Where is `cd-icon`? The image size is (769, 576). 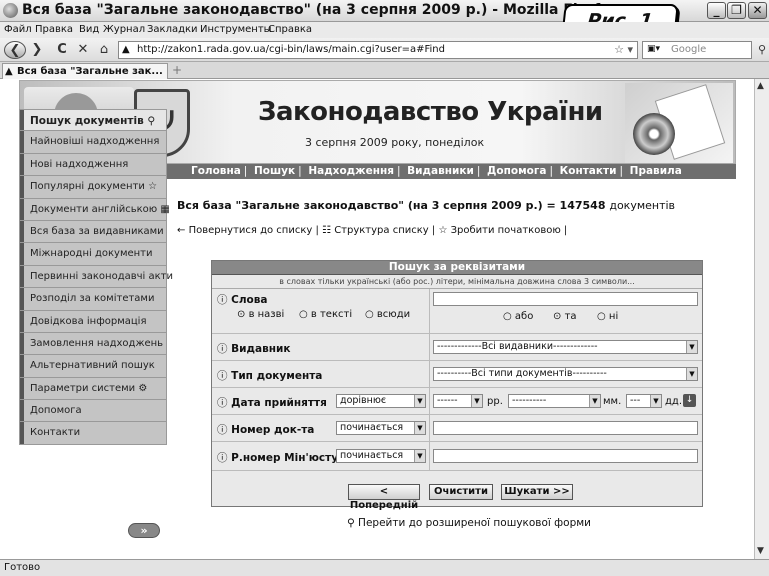 cd-icon is located at coordinates (654, 134).